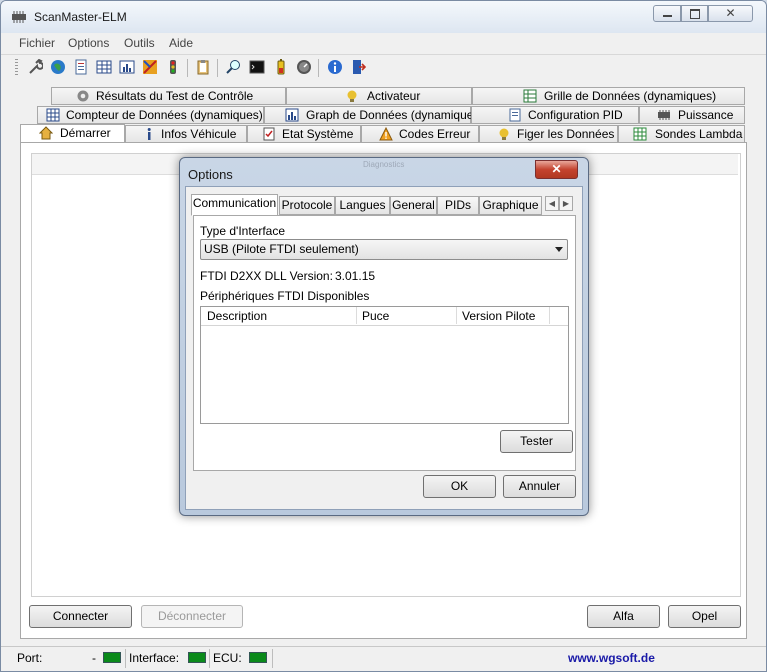 Image resolution: width=767 pixels, height=672 pixels. Describe the element at coordinates (307, 205) in the screenshot. I see `tab-protocole: Protocole` at that location.